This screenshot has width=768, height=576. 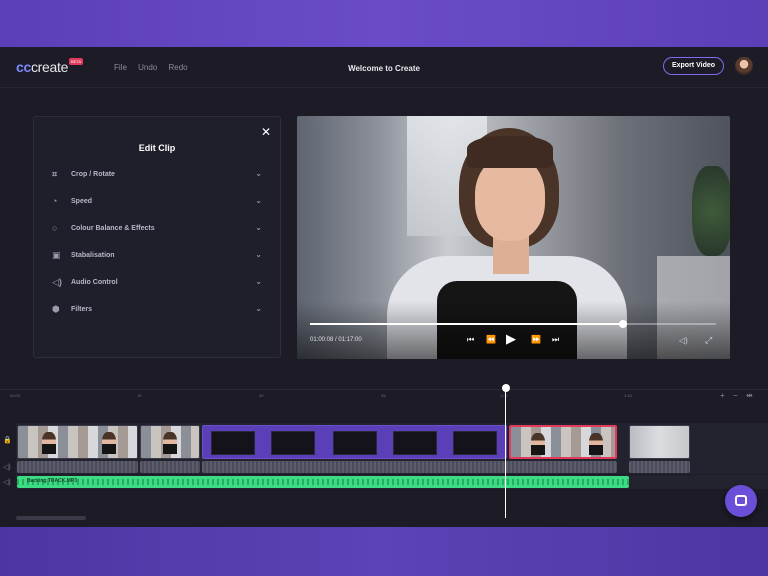 What do you see at coordinates (510, 198) in the screenshot?
I see `video-frame-face` at bounding box center [510, 198].